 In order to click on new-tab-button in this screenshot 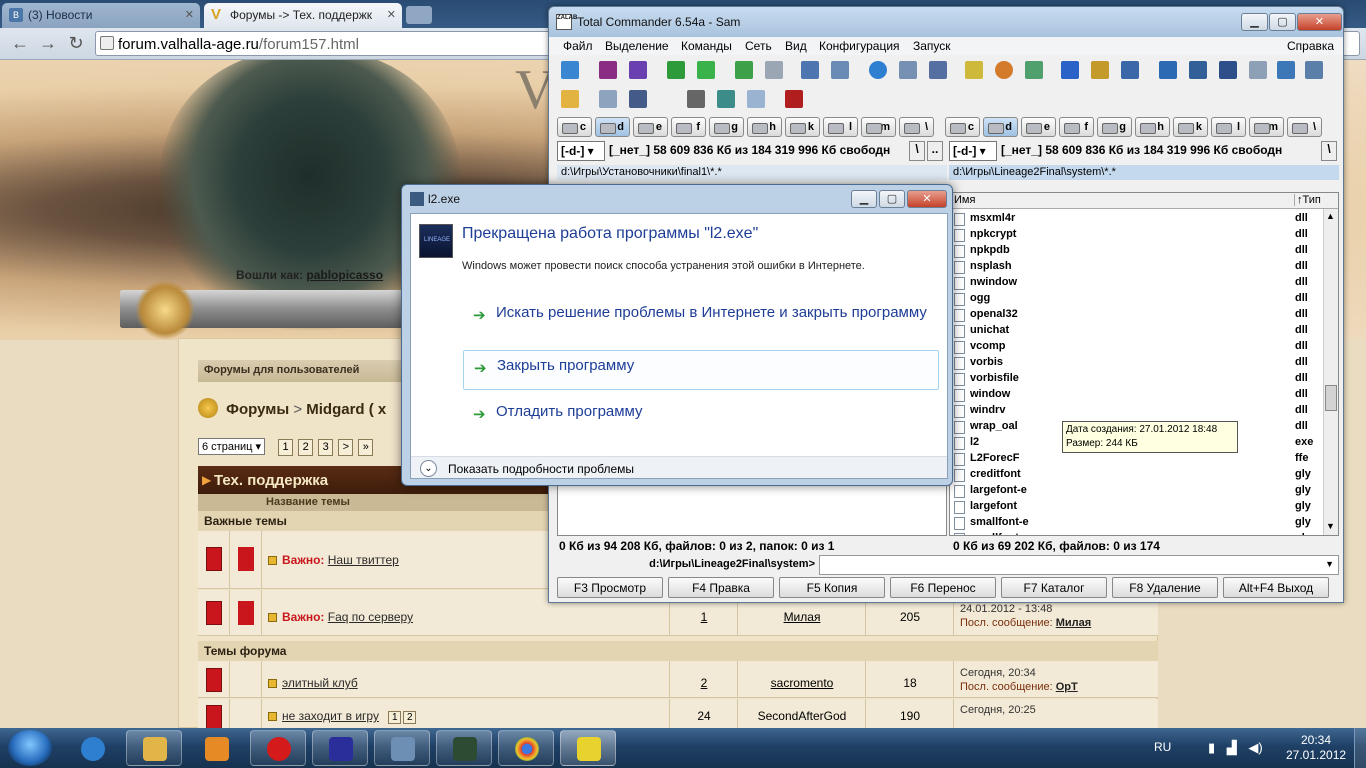, I will do `click(419, 15)`.